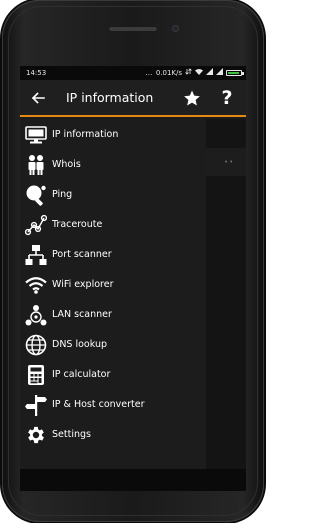  I want to click on back-button, so click(38, 98).